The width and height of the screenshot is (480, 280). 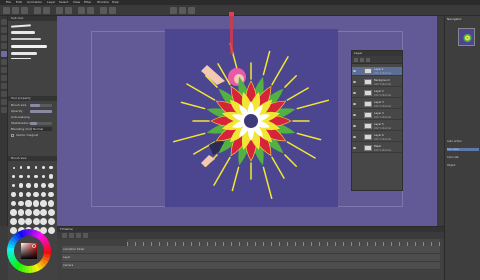 What do you see at coordinates (251, 258) in the screenshot?
I see `timeline-track-layer: Layer` at bounding box center [251, 258].